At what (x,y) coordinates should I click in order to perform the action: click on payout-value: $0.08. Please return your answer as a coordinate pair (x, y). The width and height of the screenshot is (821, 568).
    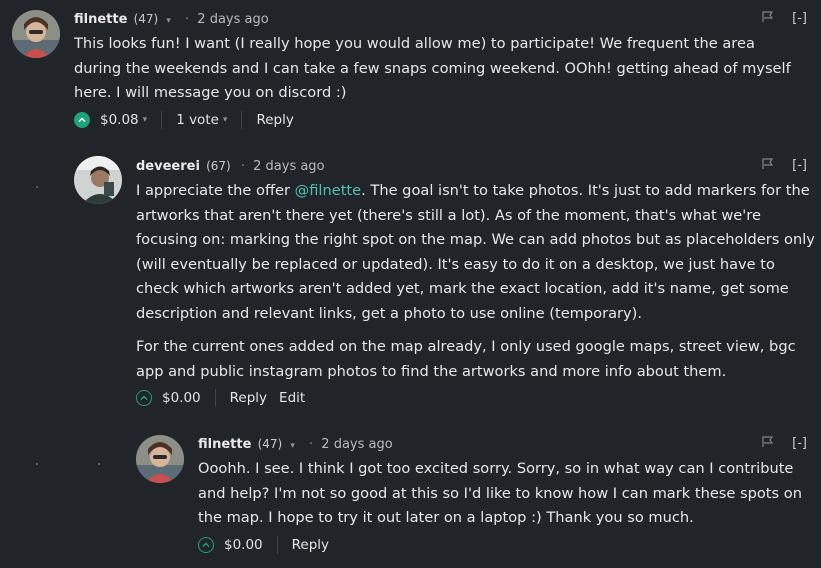
    Looking at the image, I should click on (119, 120).